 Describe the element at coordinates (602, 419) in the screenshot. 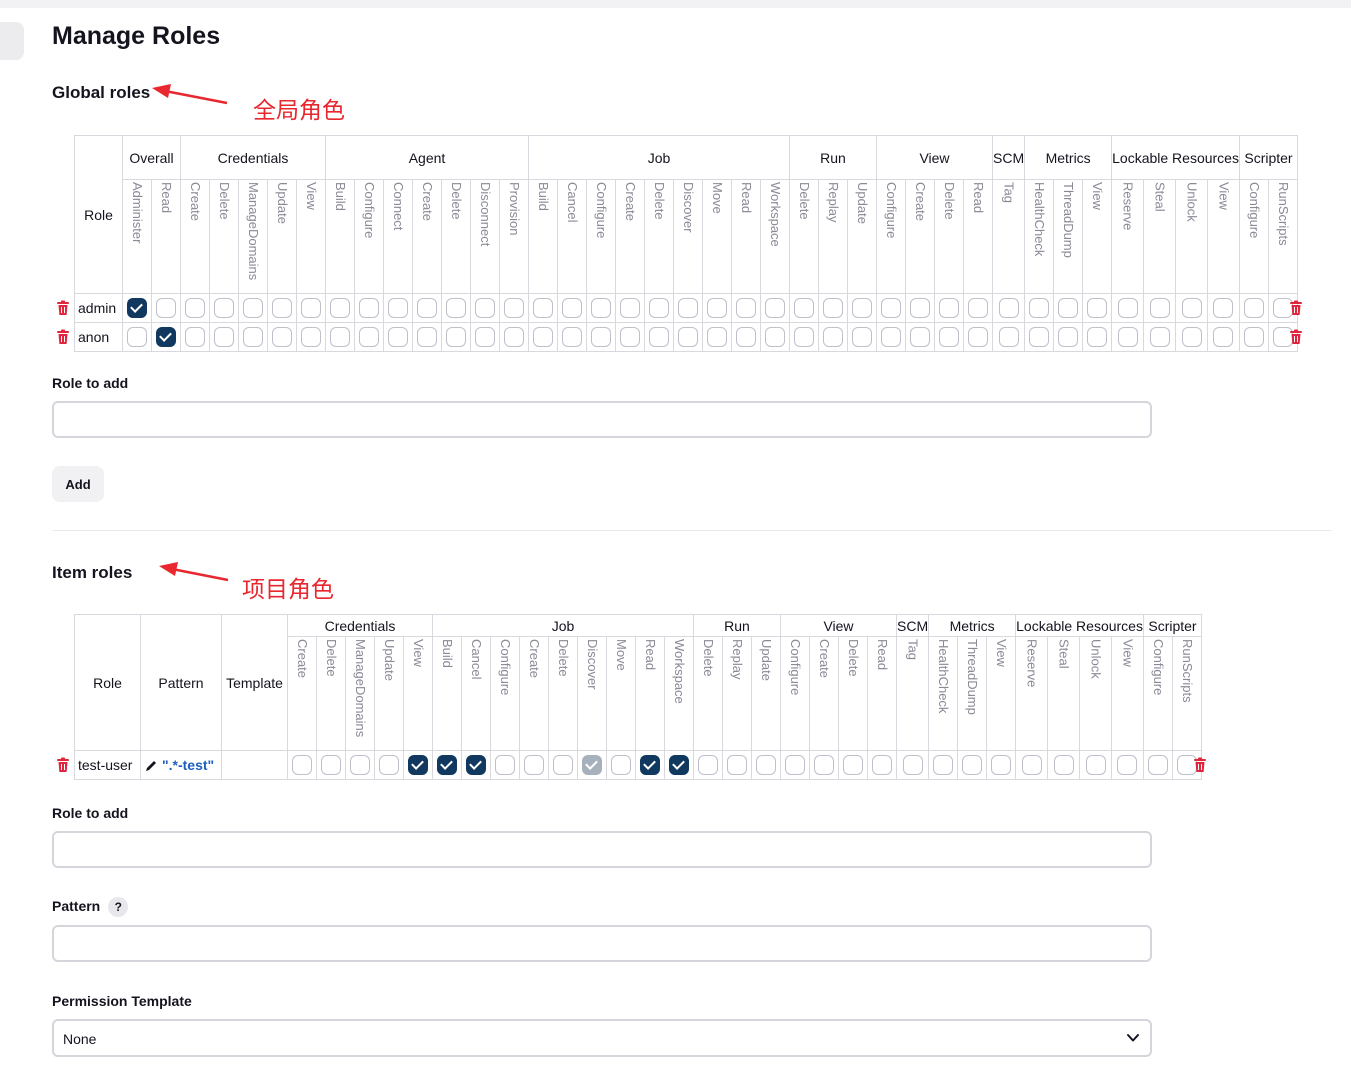

I see `global-role-to-add-input` at that location.